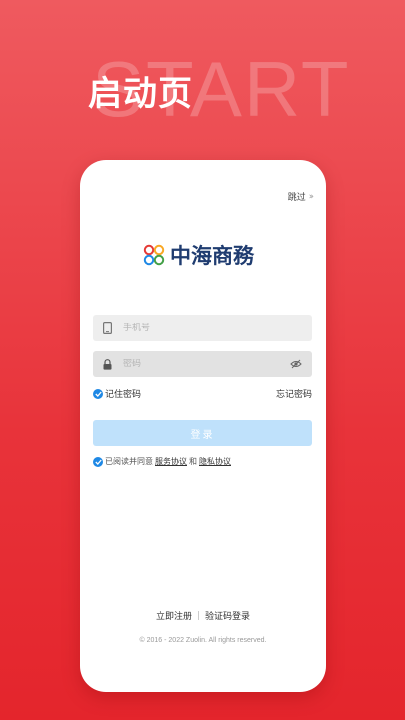  I want to click on password-field, so click(202, 364).